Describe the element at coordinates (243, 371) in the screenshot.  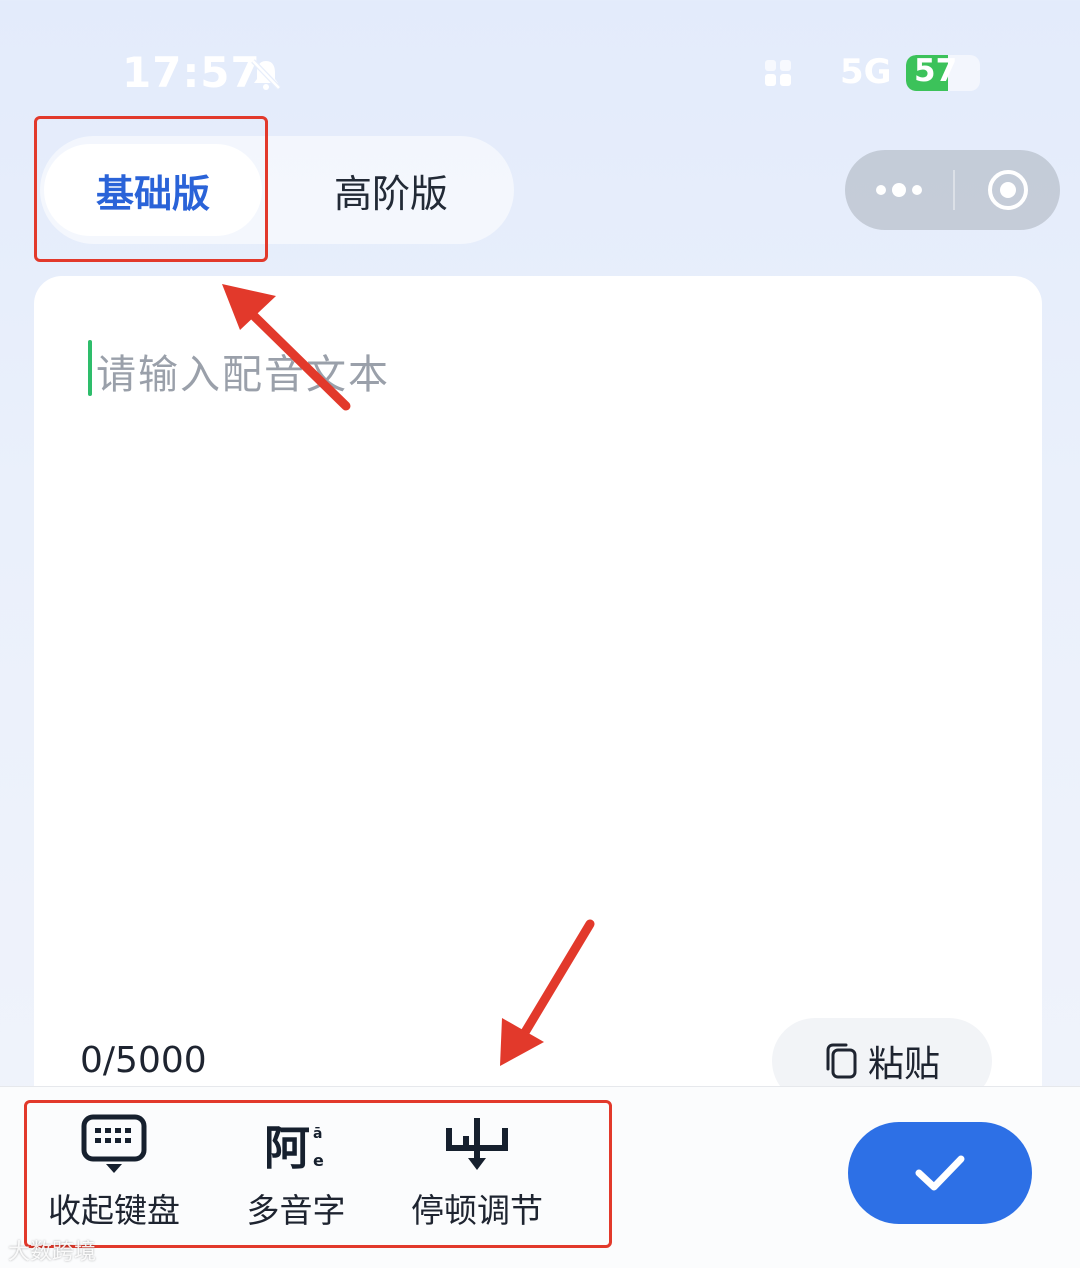
I see `text-input-placeholder: 请输入配音文本` at that location.